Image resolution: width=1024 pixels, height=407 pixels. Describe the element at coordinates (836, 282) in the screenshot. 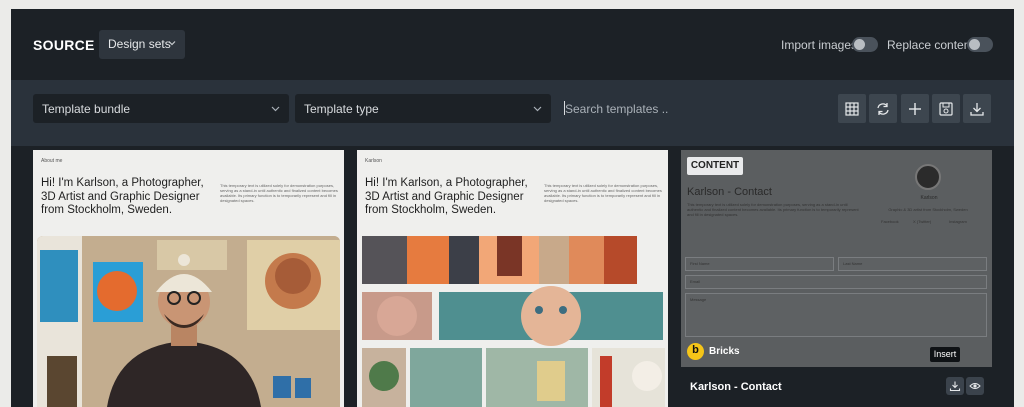

I see `email-field: Email` at that location.